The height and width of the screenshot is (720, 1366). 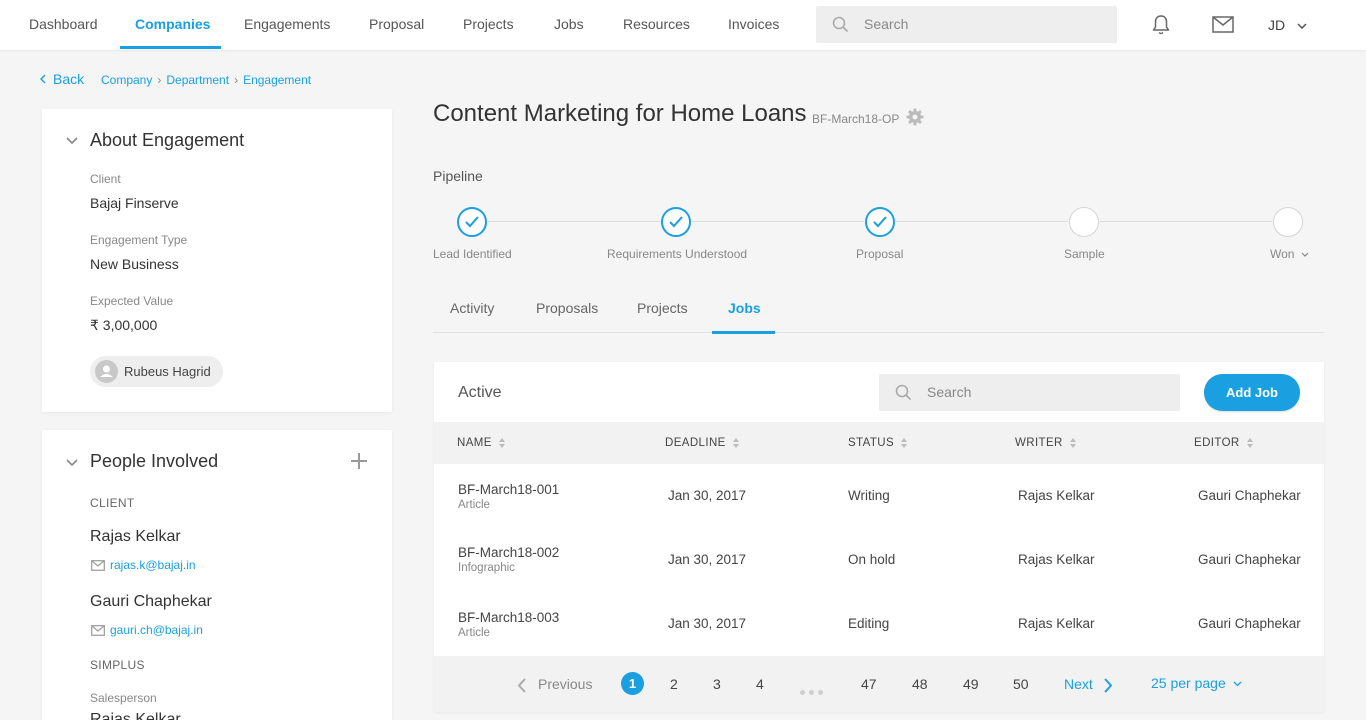 I want to click on pipeline-step-proposal, so click(x=880, y=222).